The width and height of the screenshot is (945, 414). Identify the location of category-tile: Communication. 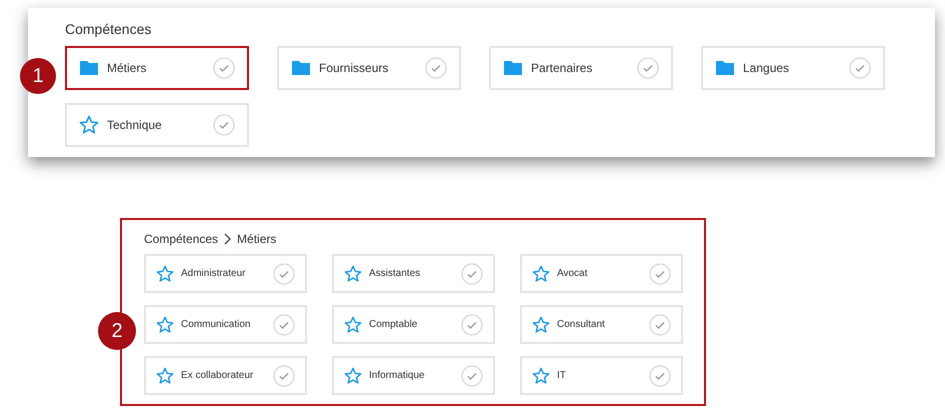
(225, 324).